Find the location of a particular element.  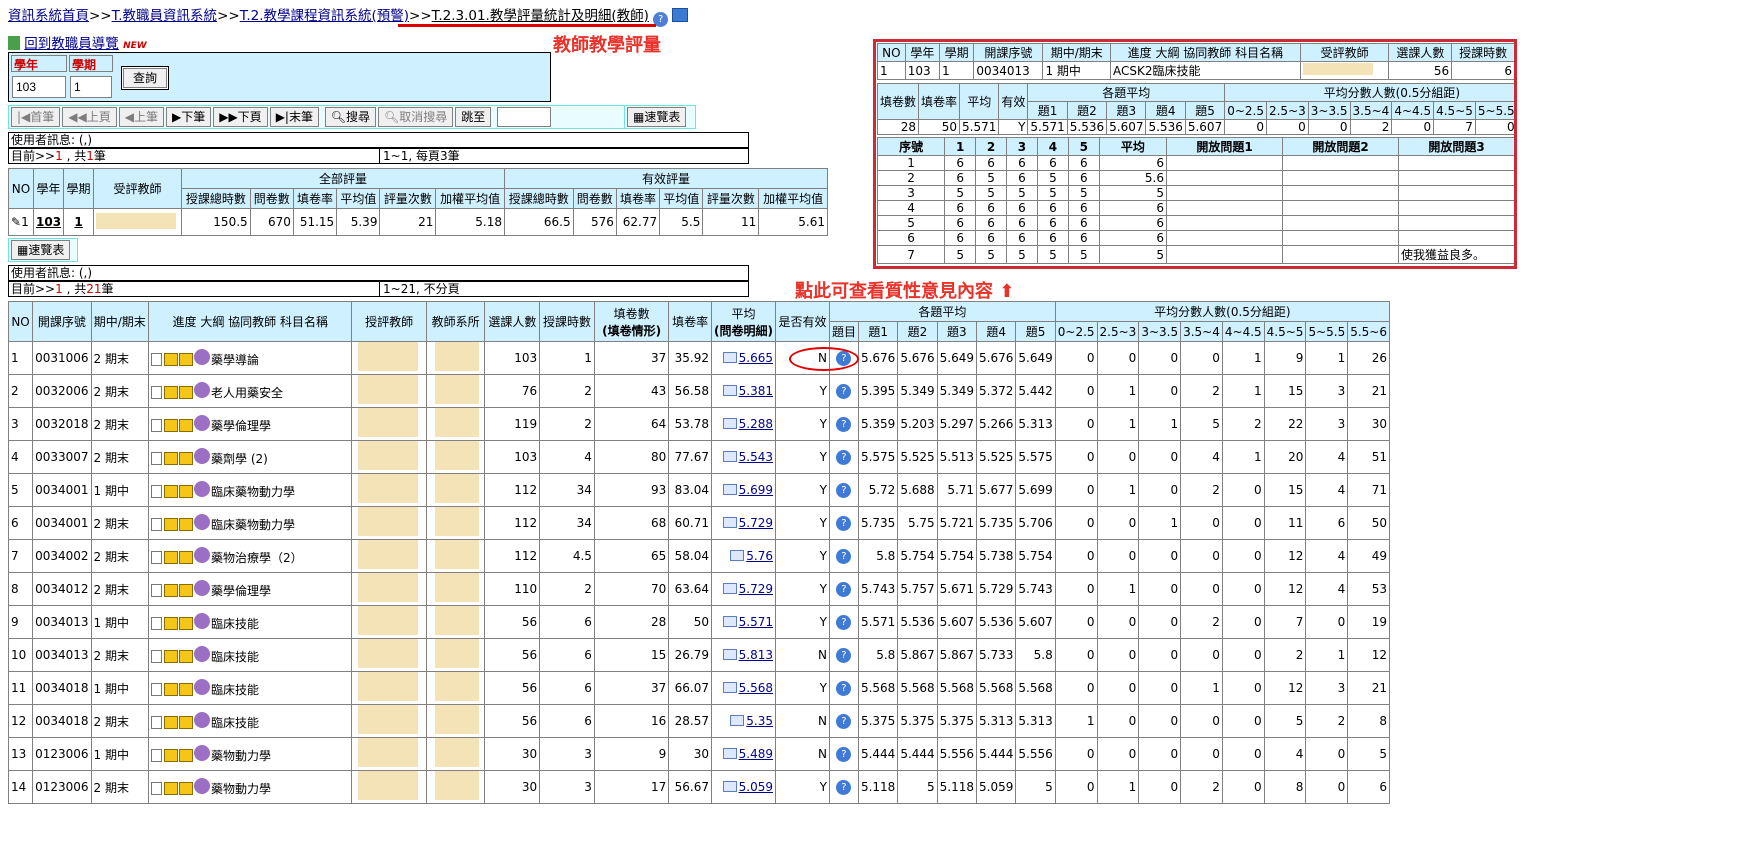

avg-detail-link: 5.813 is located at coordinates (756, 655).